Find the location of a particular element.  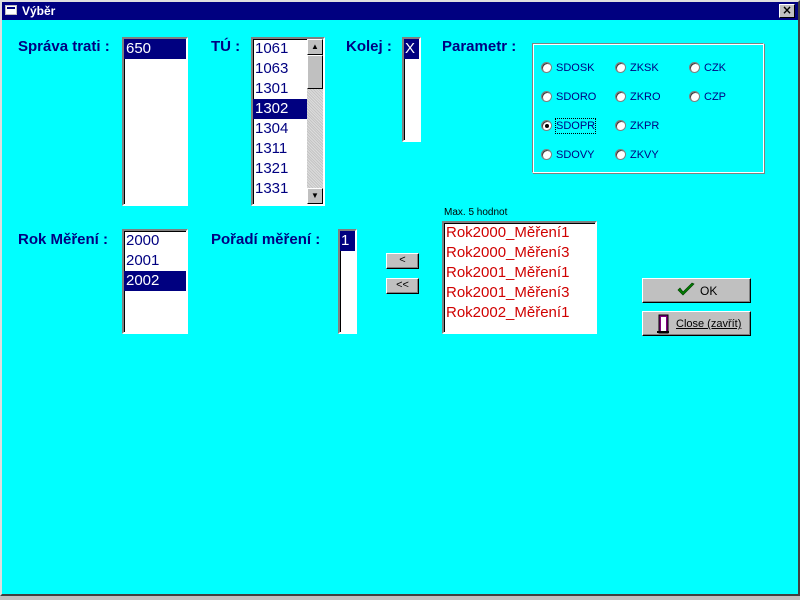

list-item: Rok2000_Měření1 is located at coordinates (519, 233).